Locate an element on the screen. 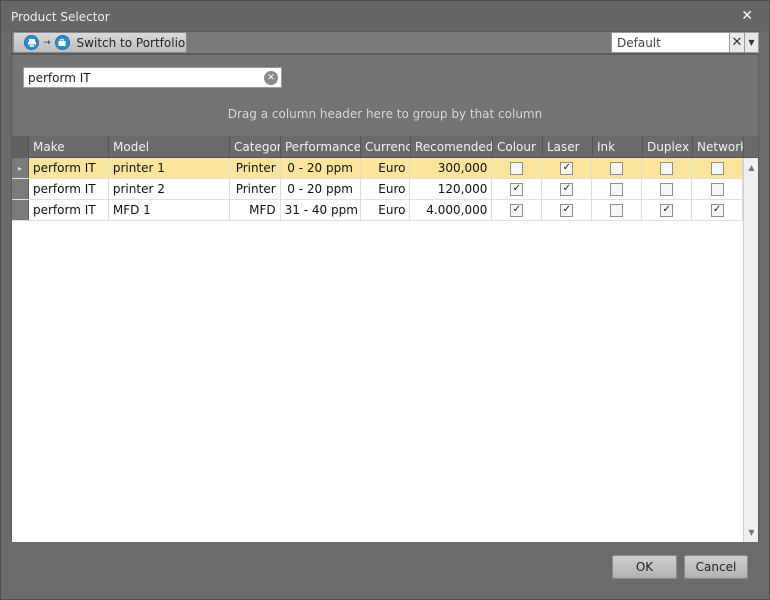 The height and width of the screenshot is (600, 770). cell-duplex: ✓ is located at coordinates (667, 210).